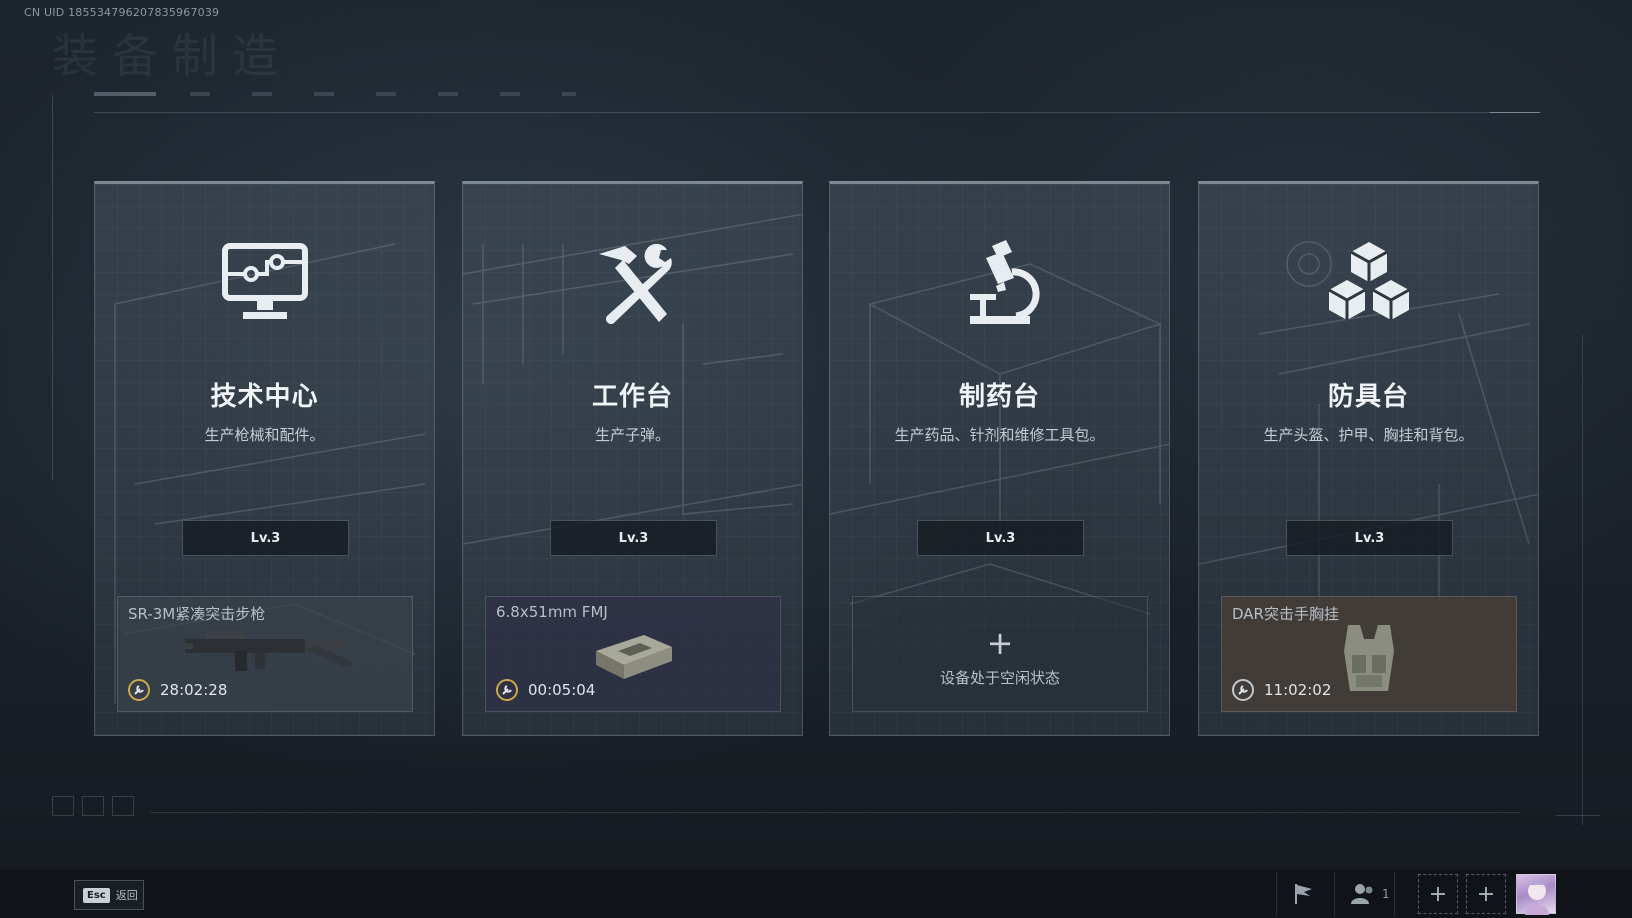  I want to click on production-slot: 6.8x51mm FMJ 00:05:04, so click(633, 654).